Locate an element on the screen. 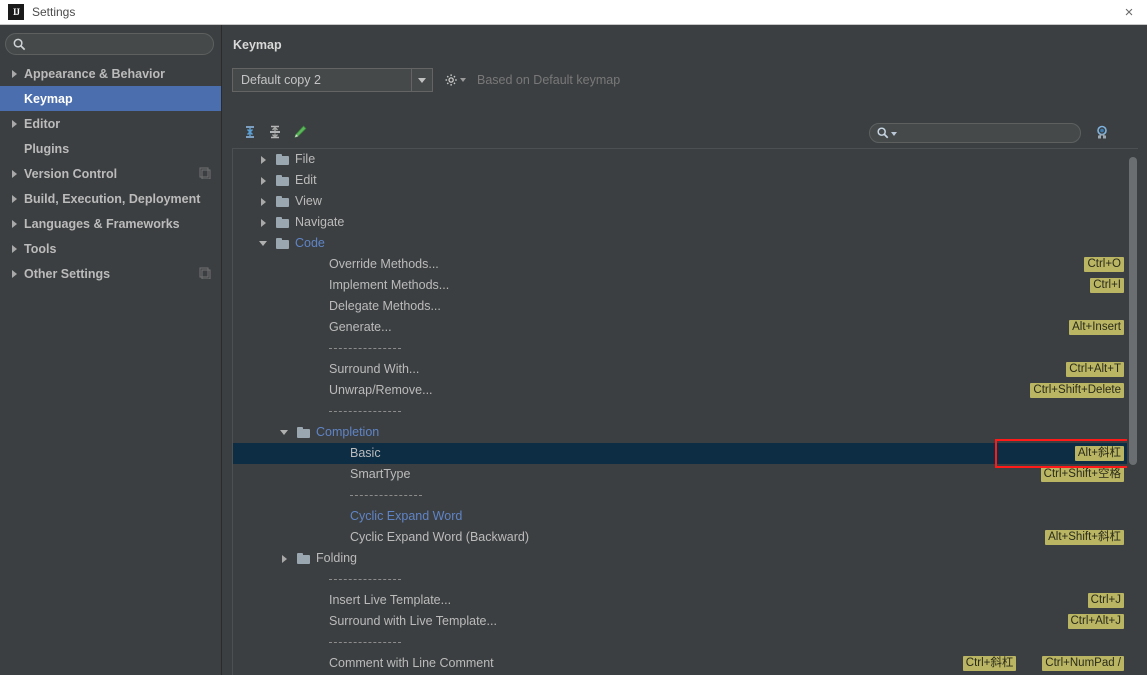  tree-folder-row: File is located at coordinates (685, 159).